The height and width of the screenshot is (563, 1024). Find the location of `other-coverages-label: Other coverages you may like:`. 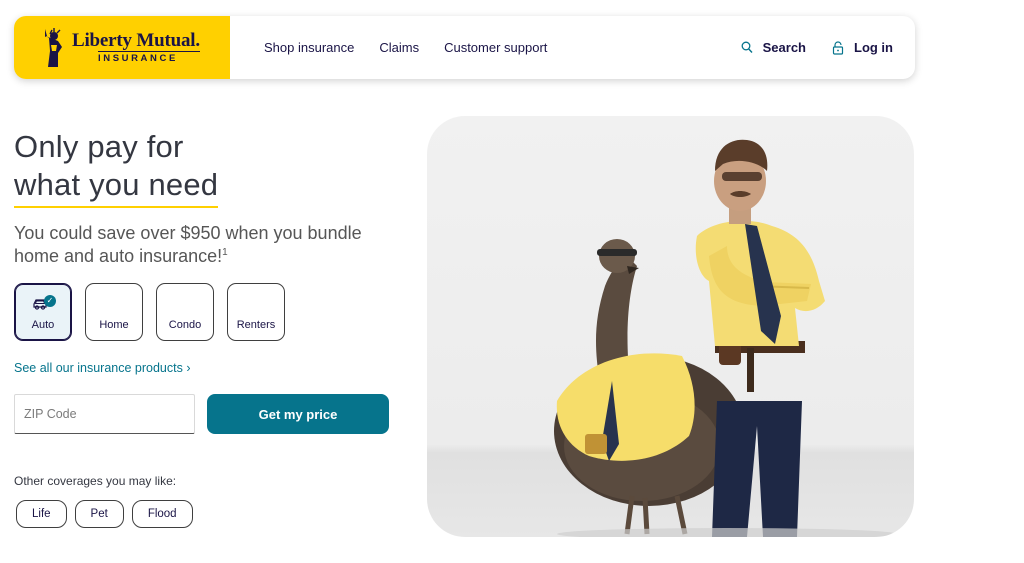

other-coverages-label: Other coverages you may like: is located at coordinates (95, 481).